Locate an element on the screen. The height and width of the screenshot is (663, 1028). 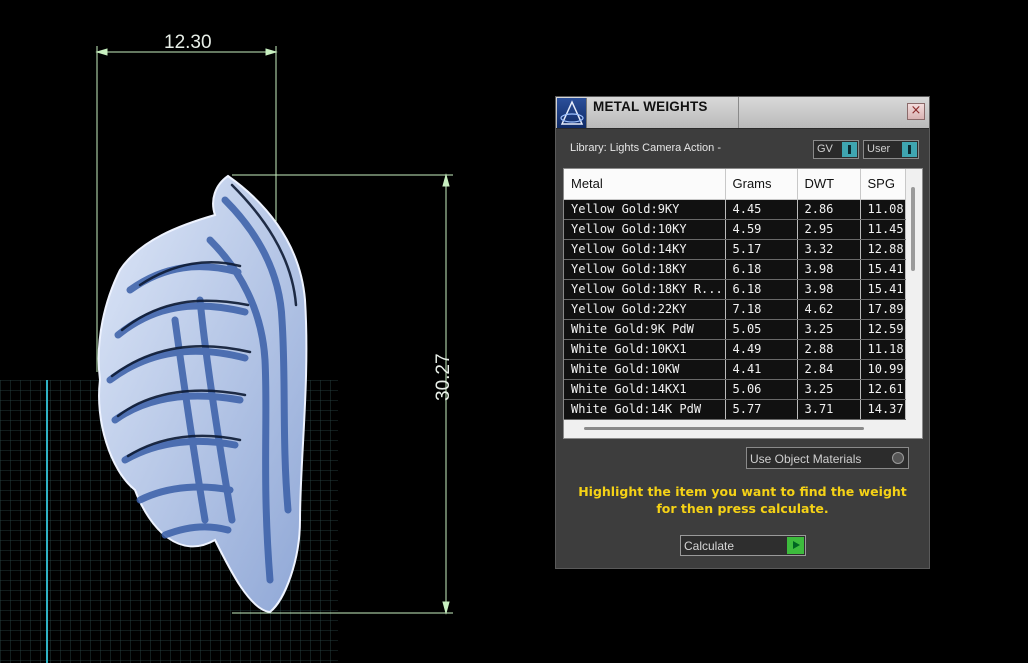
cell-dwt: 4.62 is located at coordinates (829, 309).